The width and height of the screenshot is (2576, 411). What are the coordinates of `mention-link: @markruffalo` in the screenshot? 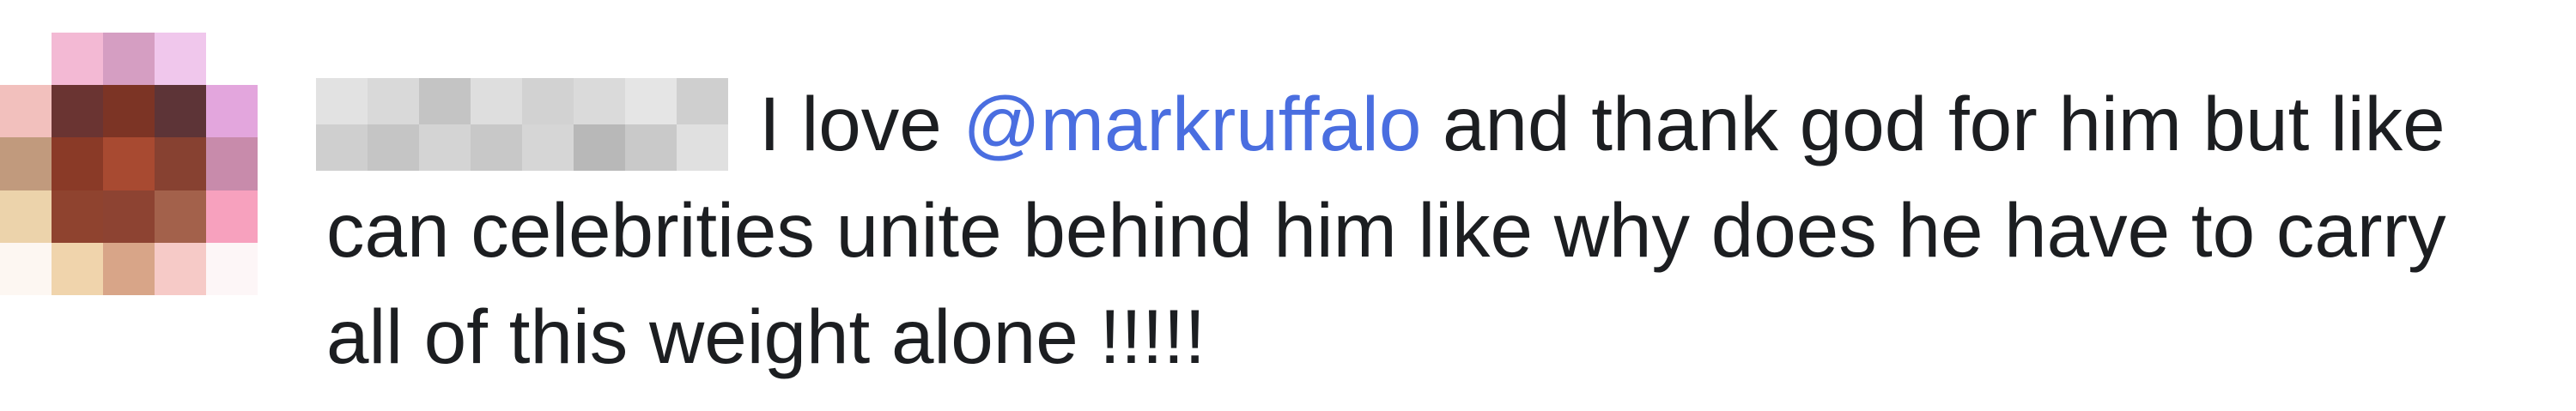 It's located at (1192, 124).